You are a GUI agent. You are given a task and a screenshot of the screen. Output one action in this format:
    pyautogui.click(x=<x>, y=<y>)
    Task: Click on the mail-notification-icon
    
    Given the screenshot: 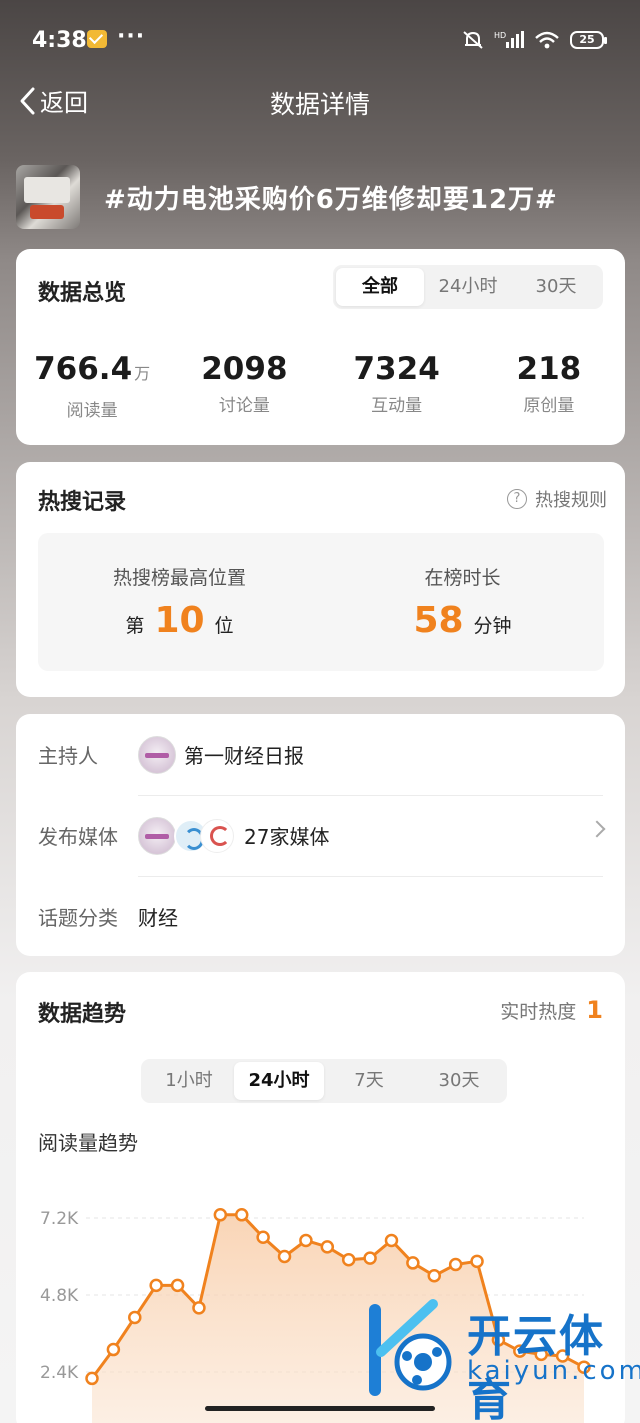 What is the action you would take?
    pyautogui.click(x=97, y=39)
    